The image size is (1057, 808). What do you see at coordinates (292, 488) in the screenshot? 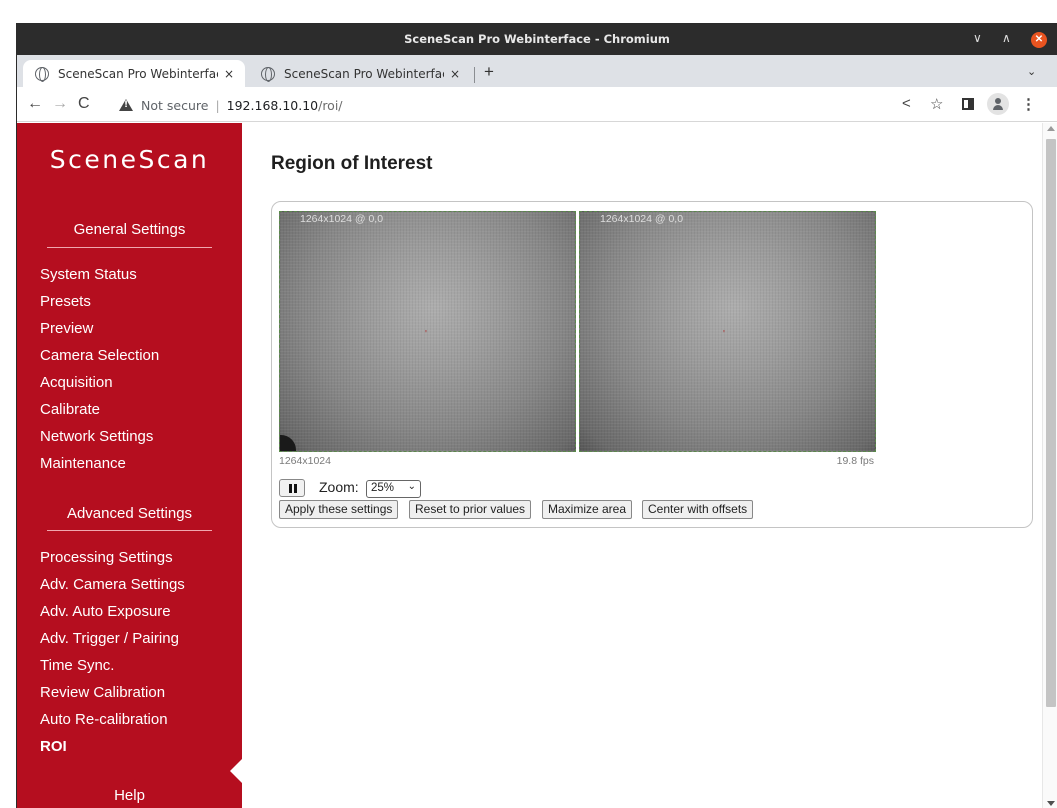
I see `pause-button` at bounding box center [292, 488].